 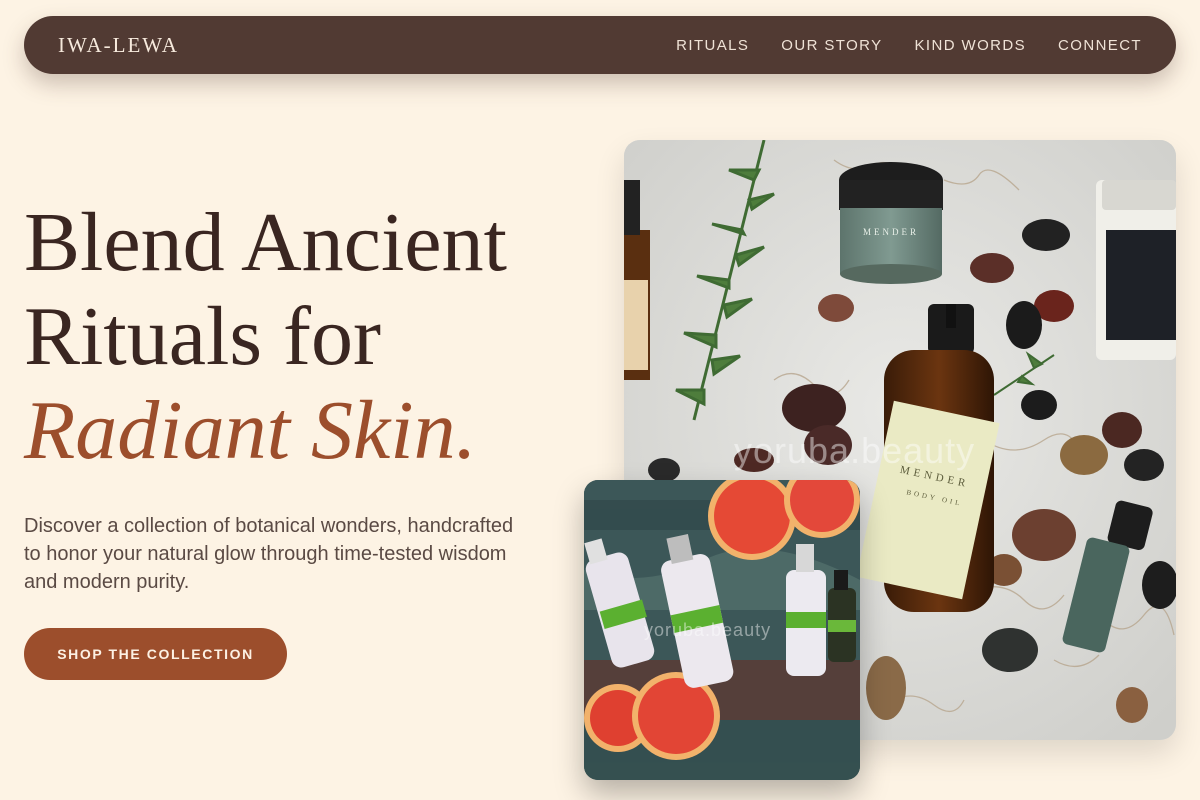 What do you see at coordinates (712, 45) in the screenshot?
I see `nav-link-rituals: RITUALS` at bounding box center [712, 45].